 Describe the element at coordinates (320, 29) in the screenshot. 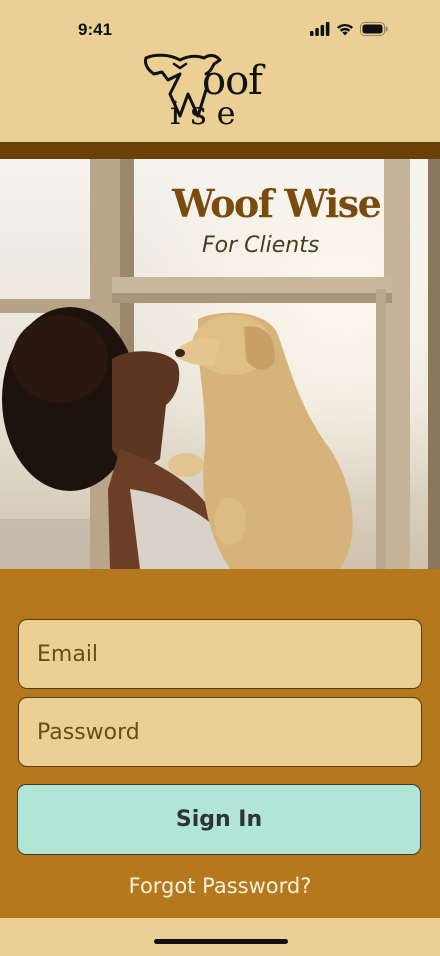

I see `signal-icon` at that location.